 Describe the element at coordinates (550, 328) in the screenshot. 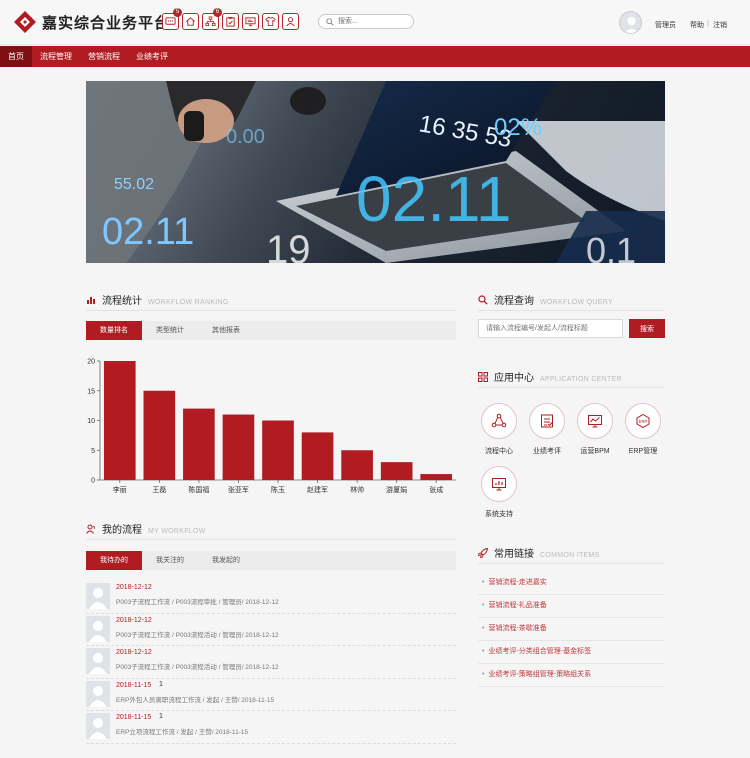

I see `query-input` at that location.